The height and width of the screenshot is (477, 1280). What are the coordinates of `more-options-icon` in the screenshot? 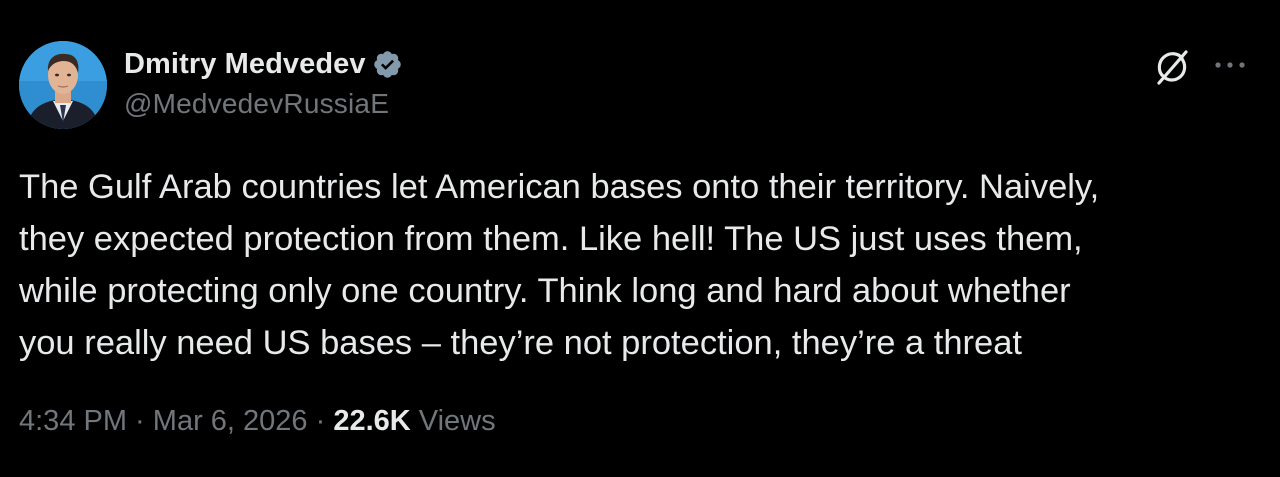 It's located at (1230, 65).